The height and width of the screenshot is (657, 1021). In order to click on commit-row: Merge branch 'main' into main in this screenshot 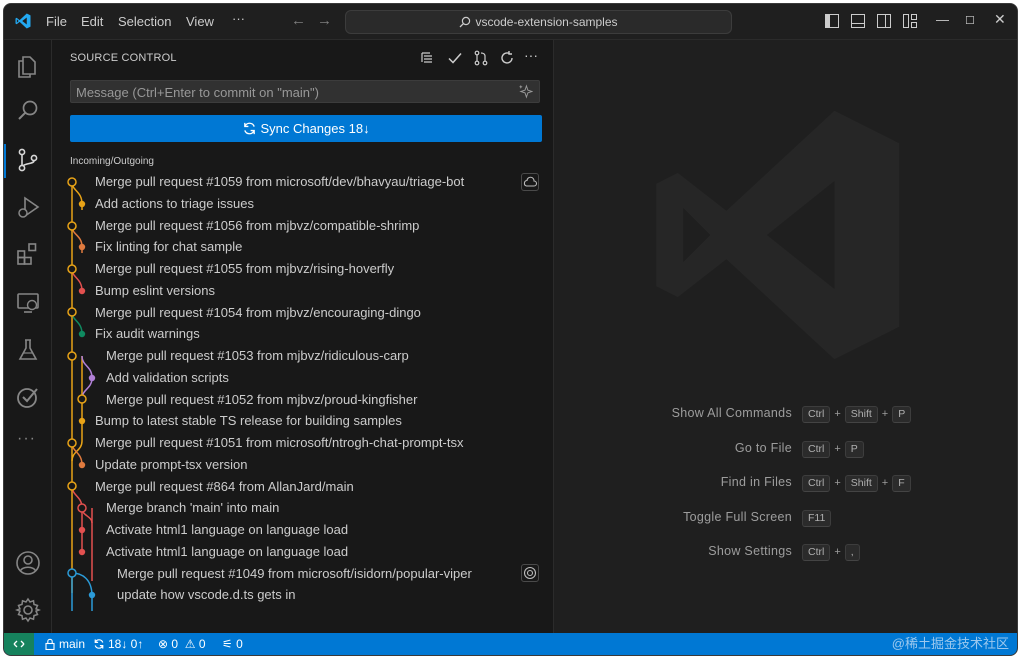, I will do `click(192, 507)`.